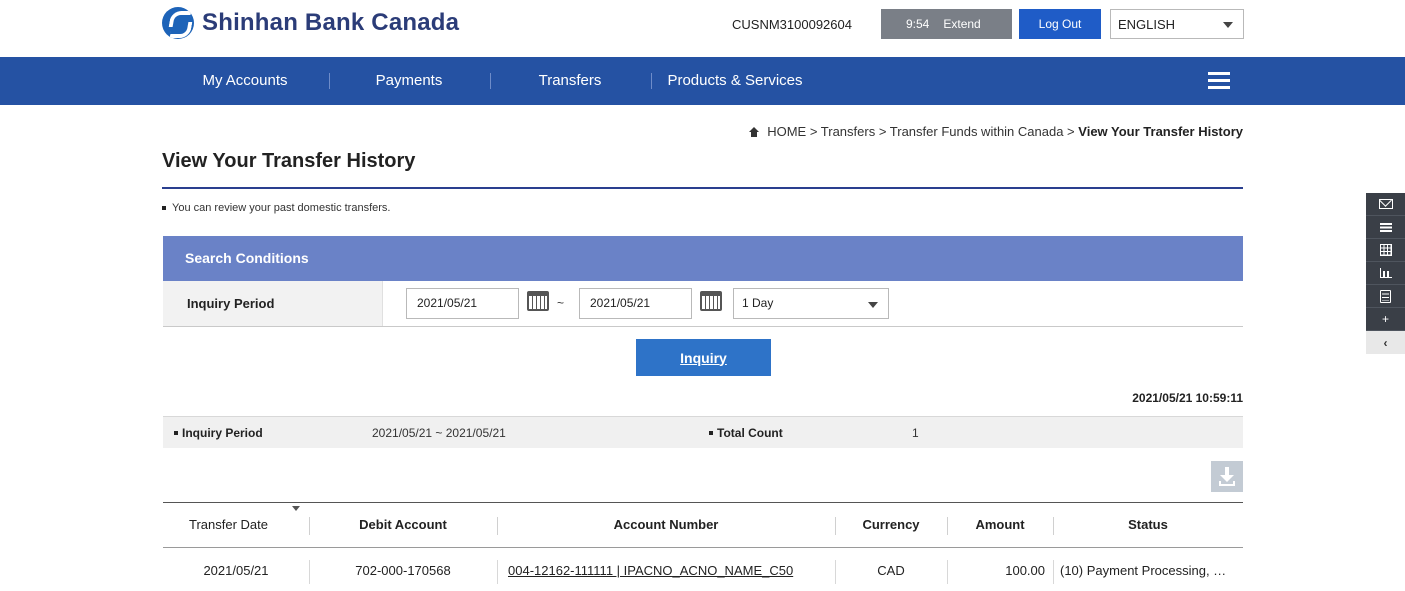 This screenshot has height=591, width=1405. What do you see at coordinates (245, 81) in the screenshot?
I see `nav-item-my-accounts: My Accounts` at bounding box center [245, 81].